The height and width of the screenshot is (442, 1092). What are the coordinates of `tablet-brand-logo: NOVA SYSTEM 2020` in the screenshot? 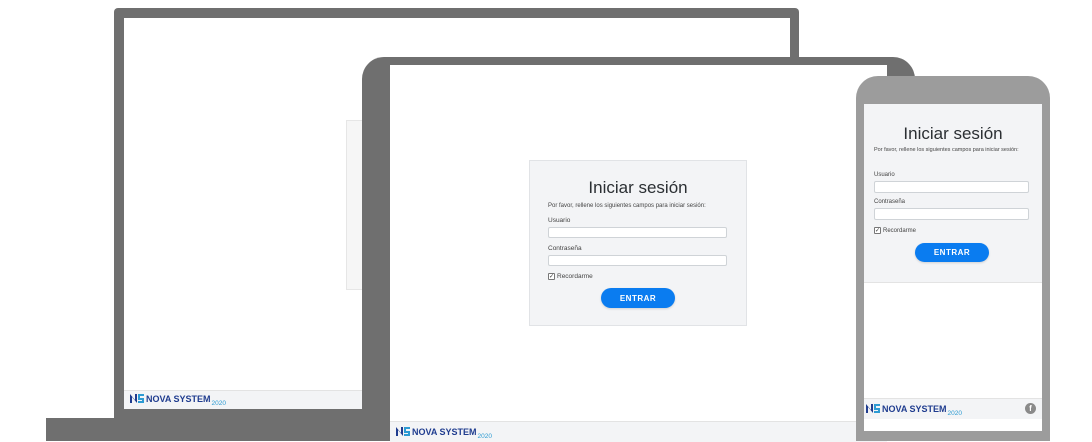 It's located at (444, 433).